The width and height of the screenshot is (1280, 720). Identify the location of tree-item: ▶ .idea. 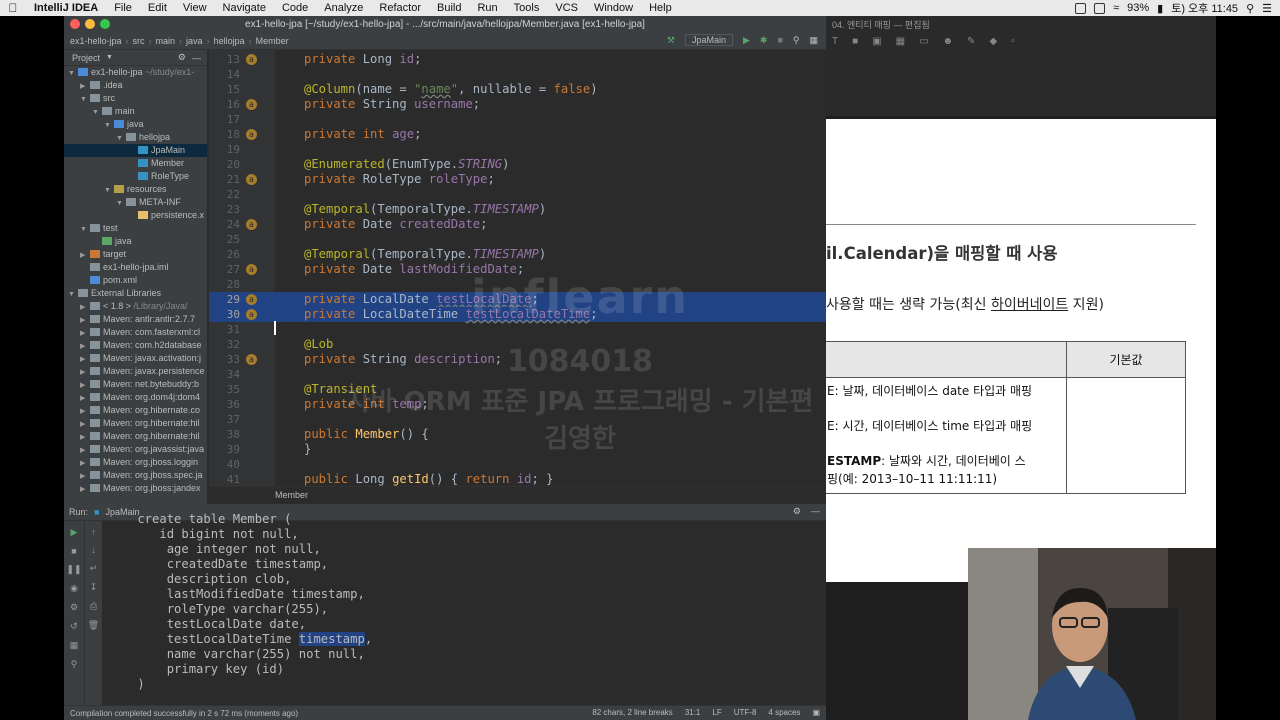
(135, 85).